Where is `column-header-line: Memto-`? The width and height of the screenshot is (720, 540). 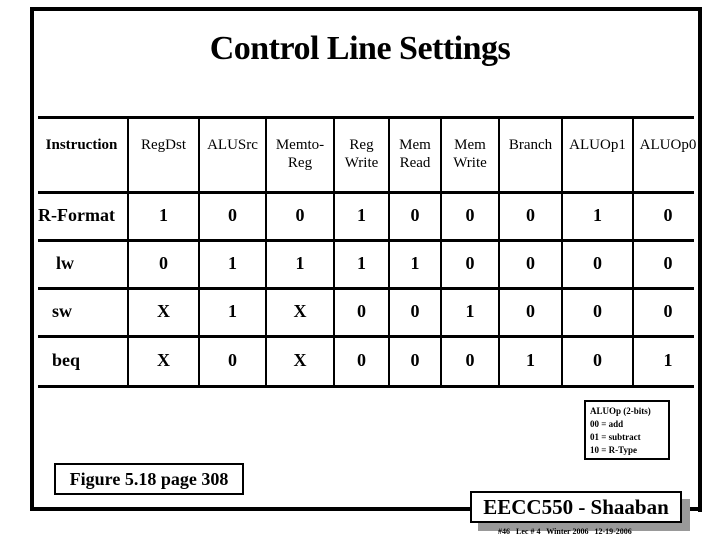 column-header-line: Memto- is located at coordinates (300, 145).